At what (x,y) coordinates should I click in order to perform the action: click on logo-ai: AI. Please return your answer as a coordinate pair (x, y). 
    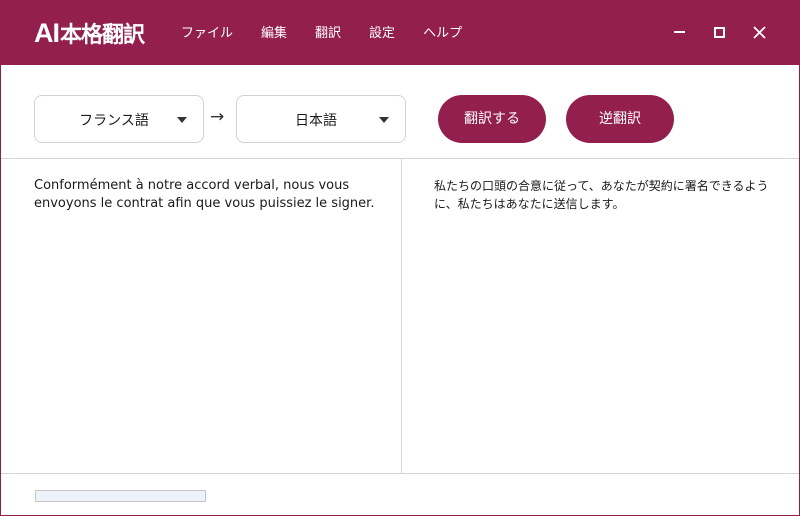
    Looking at the image, I should click on (47, 32).